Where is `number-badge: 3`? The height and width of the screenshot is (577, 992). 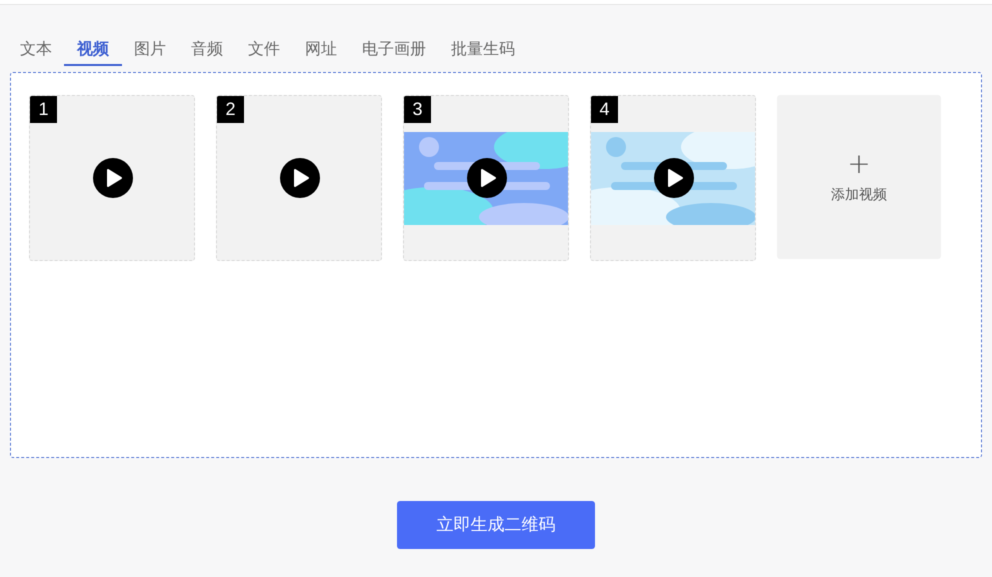
number-badge: 3 is located at coordinates (417, 109).